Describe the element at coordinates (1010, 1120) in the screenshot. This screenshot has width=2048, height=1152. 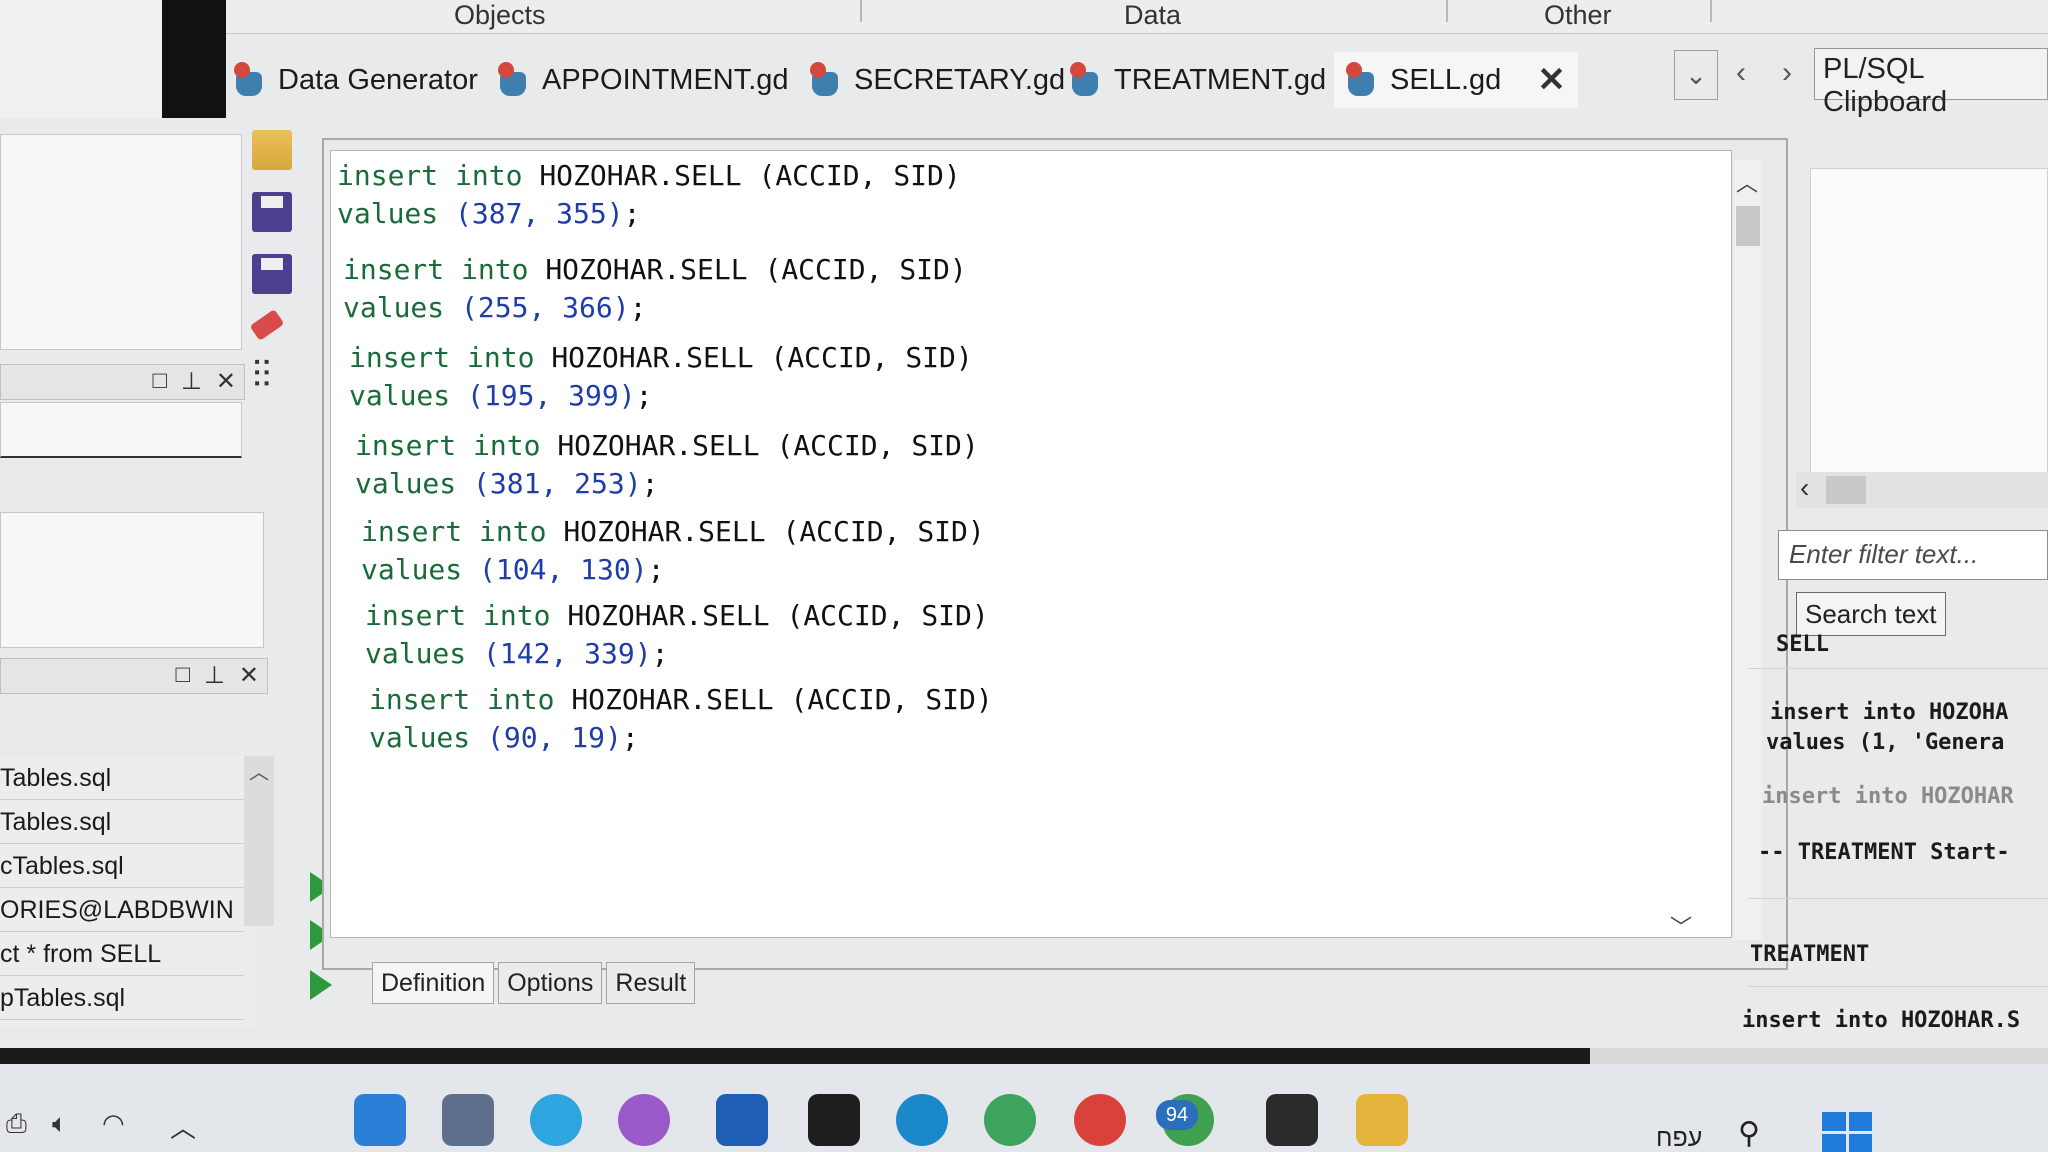
I see `chrome-icon` at that location.